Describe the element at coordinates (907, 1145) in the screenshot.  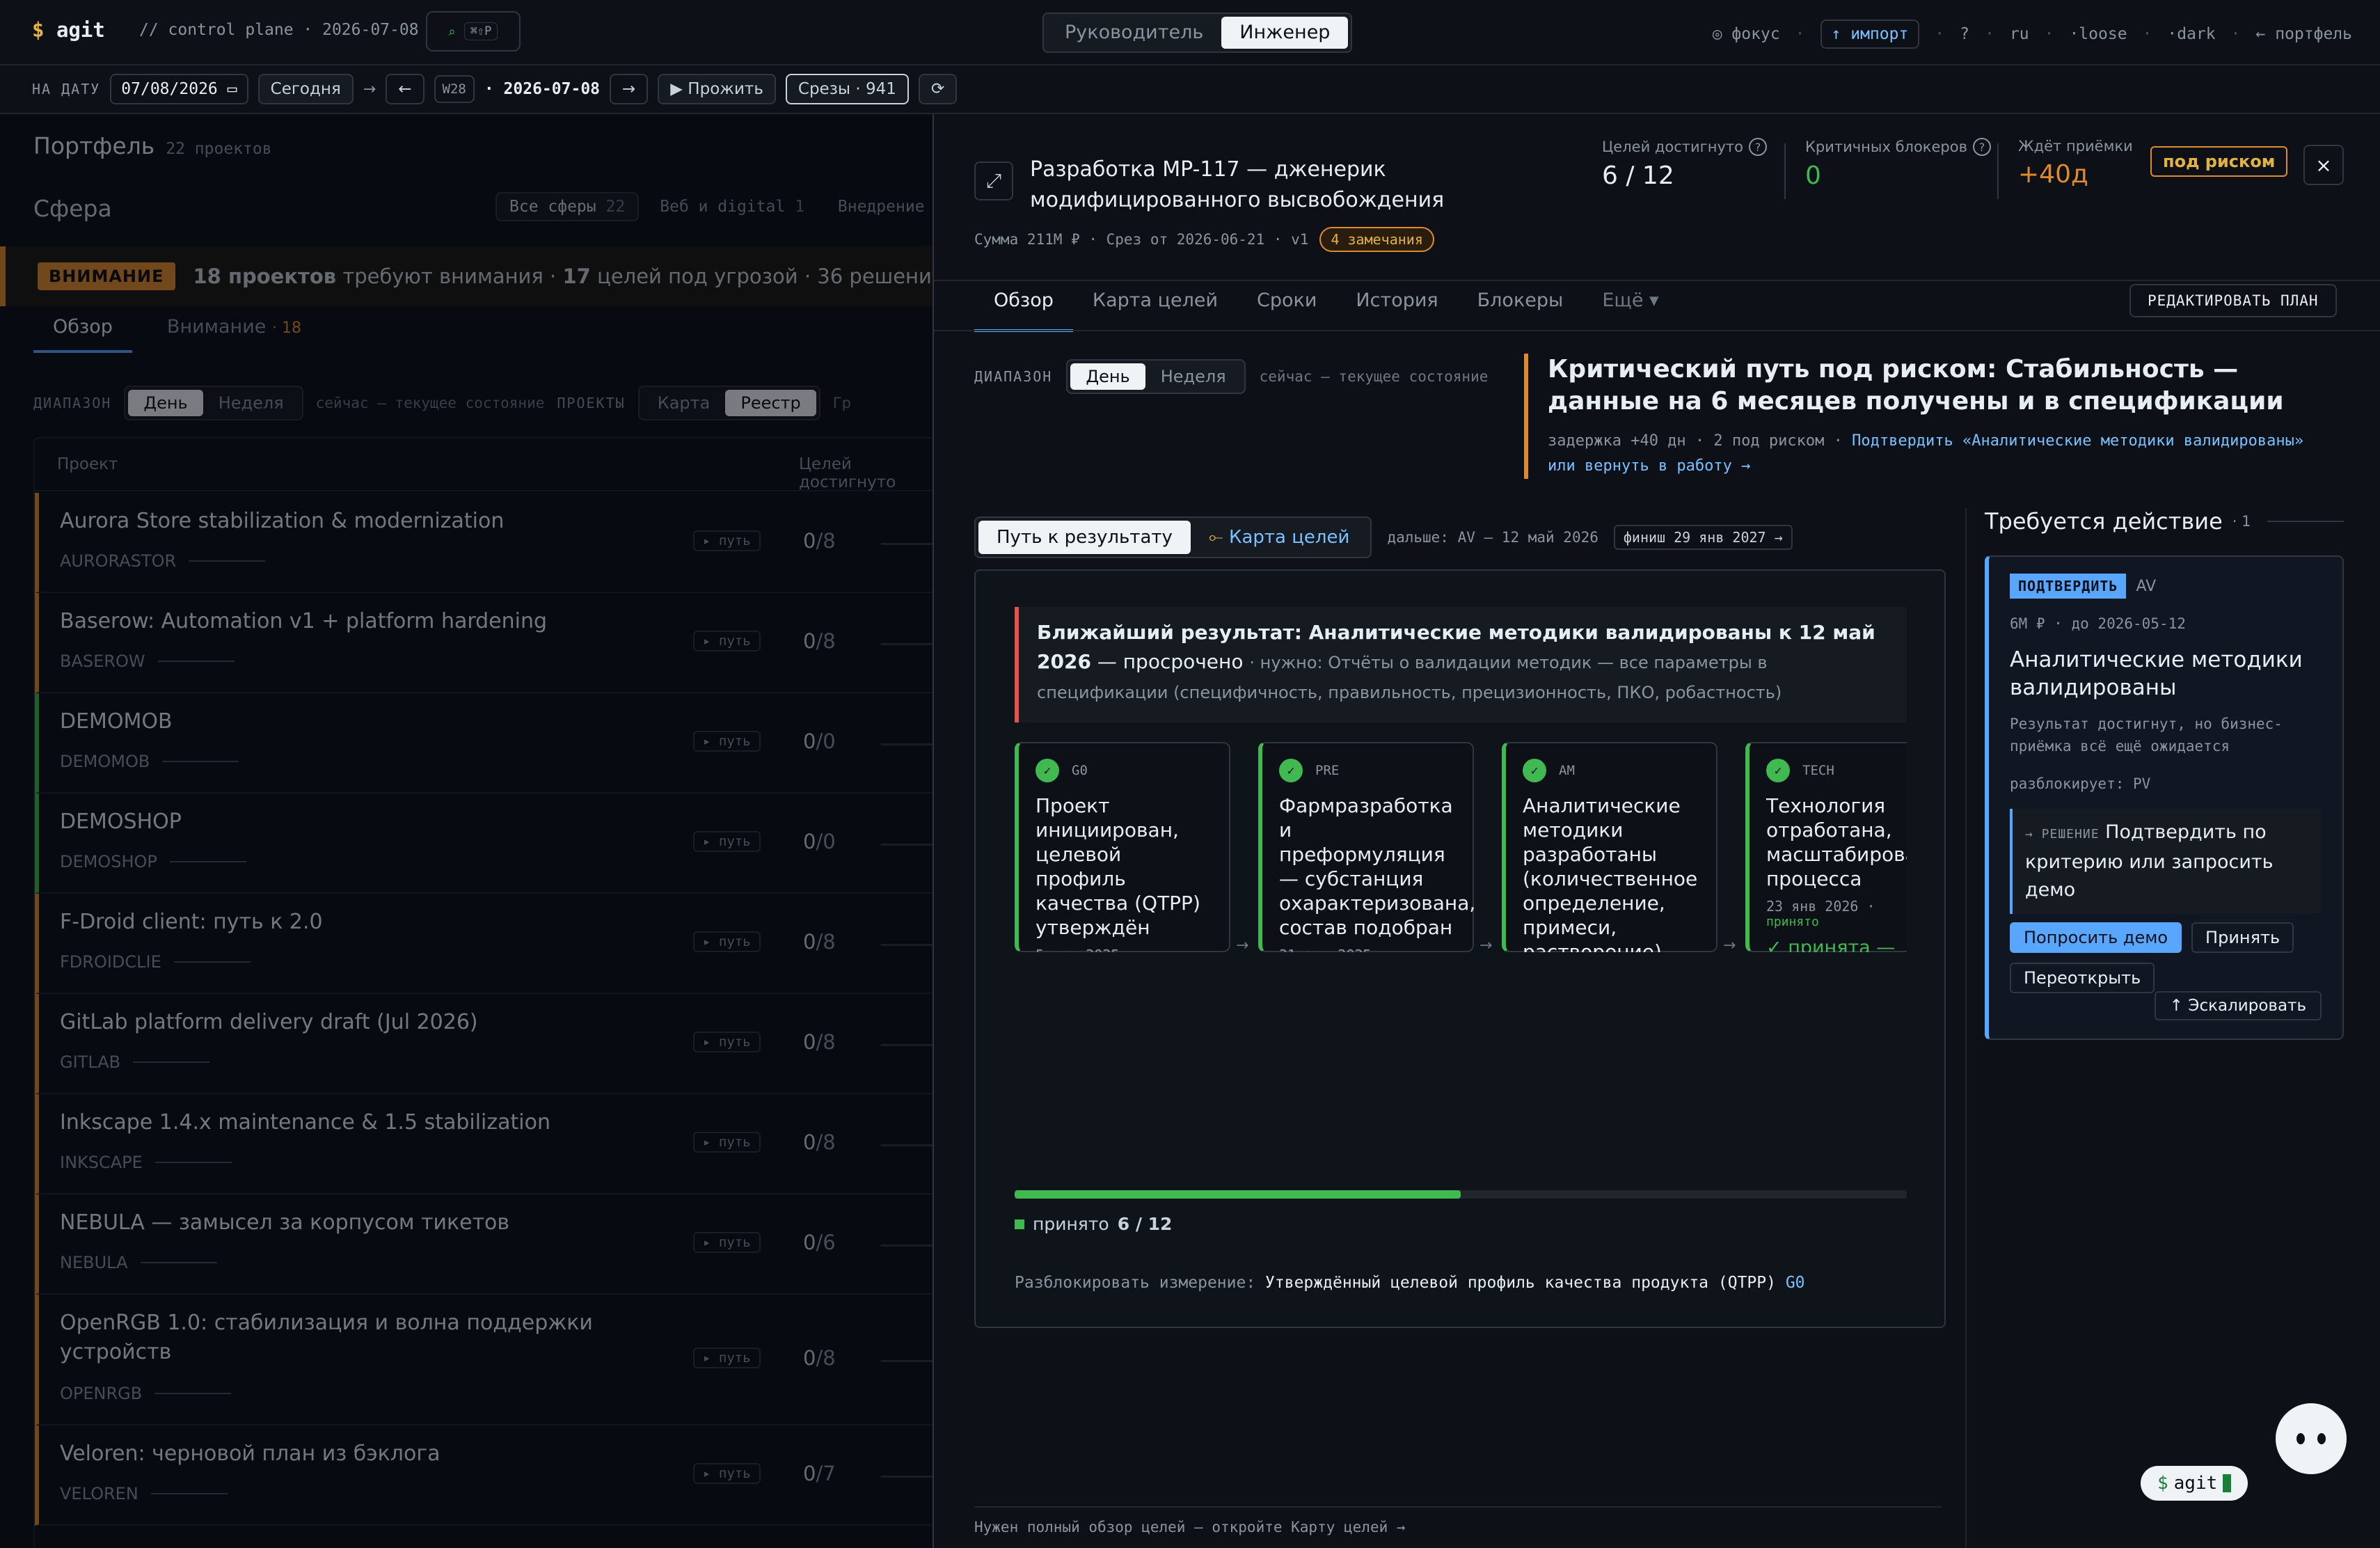
I see `goal-bar` at that location.